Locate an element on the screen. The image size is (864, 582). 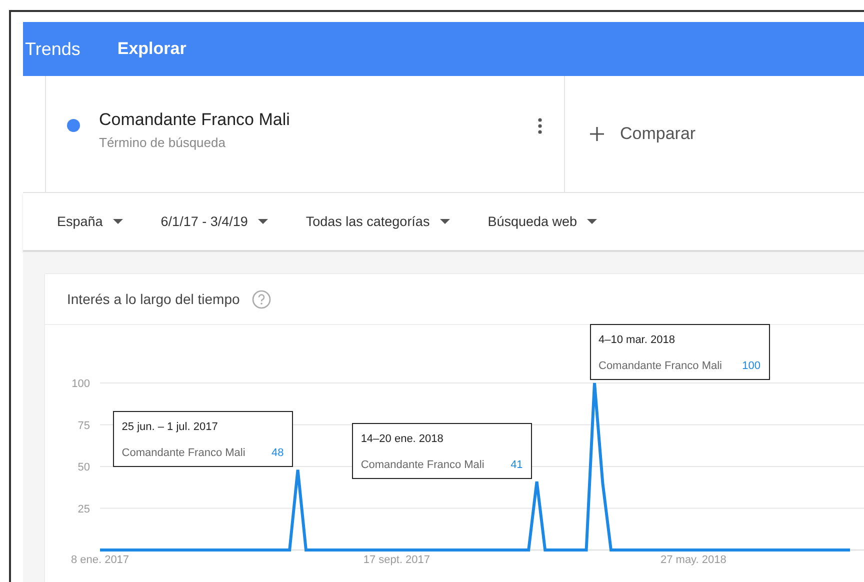
y-tick-label: 100 is located at coordinates (81, 384).